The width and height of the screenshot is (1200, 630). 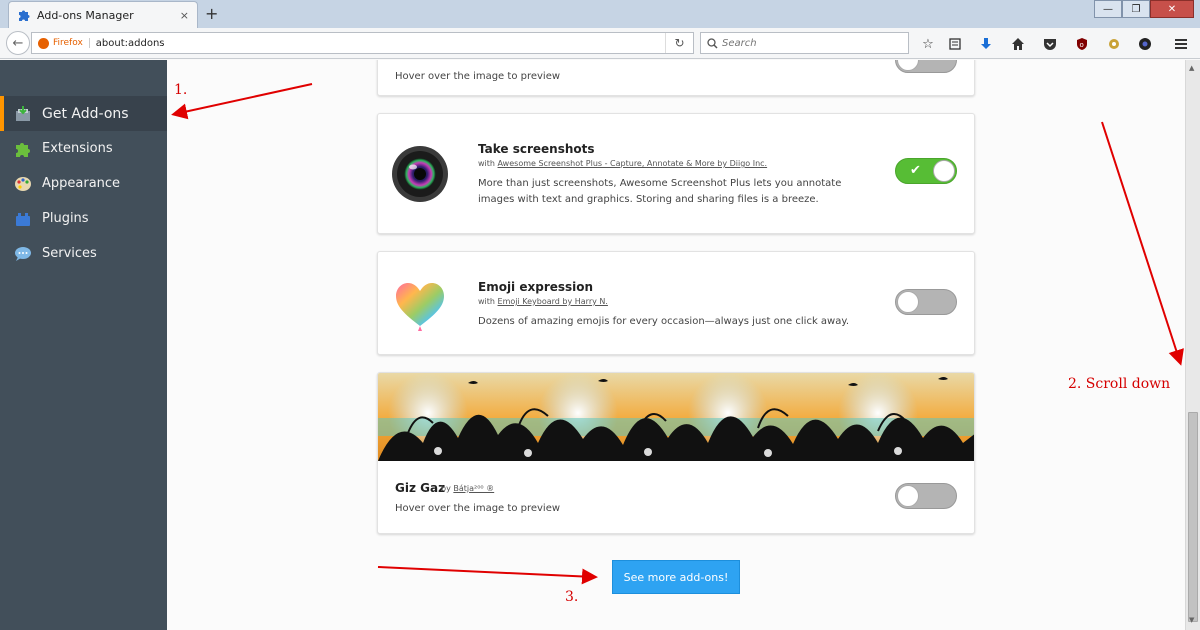 What do you see at coordinates (420, 307) in the screenshot?
I see `rainbow-heart-icon` at bounding box center [420, 307].